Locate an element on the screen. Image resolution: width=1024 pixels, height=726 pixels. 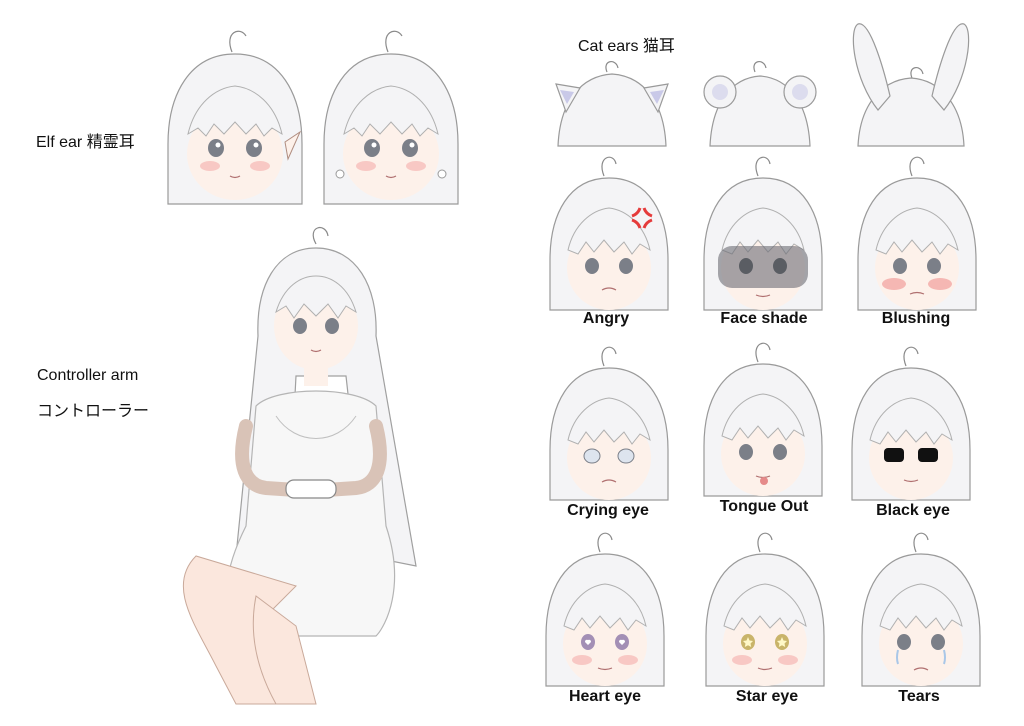
blushing-head is located at coordinates (917, 233).